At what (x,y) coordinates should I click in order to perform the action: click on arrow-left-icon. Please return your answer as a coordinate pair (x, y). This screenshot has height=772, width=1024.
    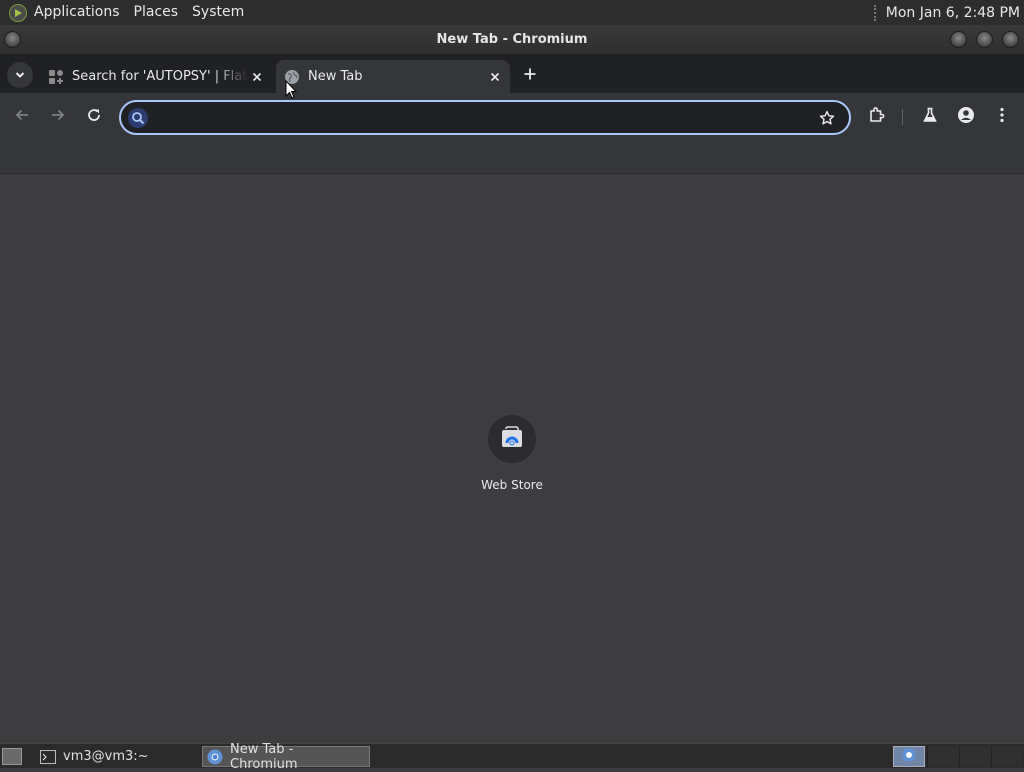
    Looking at the image, I should click on (22, 117).